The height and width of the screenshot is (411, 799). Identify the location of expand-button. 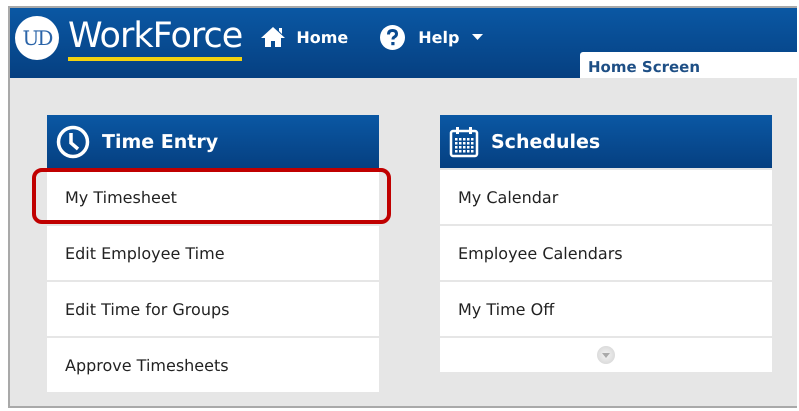
(606, 355).